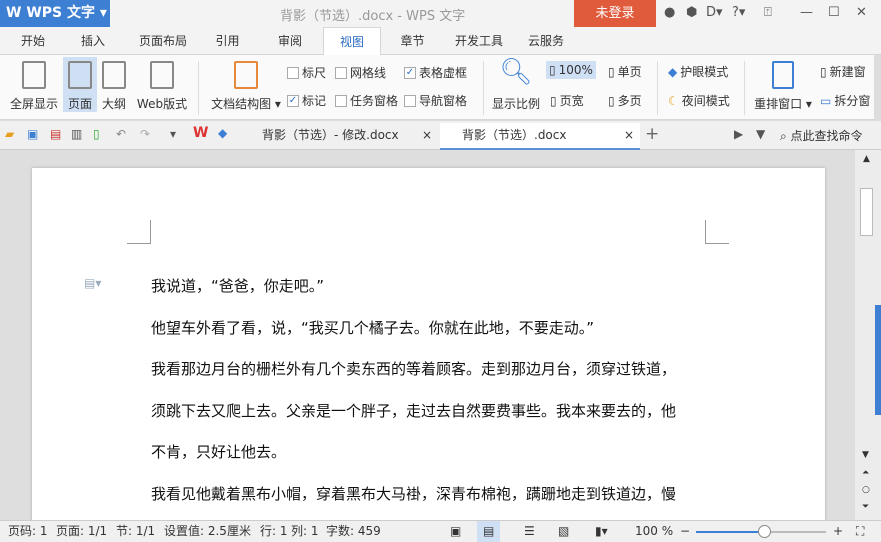 This screenshot has width=881, height=542. What do you see at coordinates (76, 134) in the screenshot?
I see `print-icon: ▥` at bounding box center [76, 134].